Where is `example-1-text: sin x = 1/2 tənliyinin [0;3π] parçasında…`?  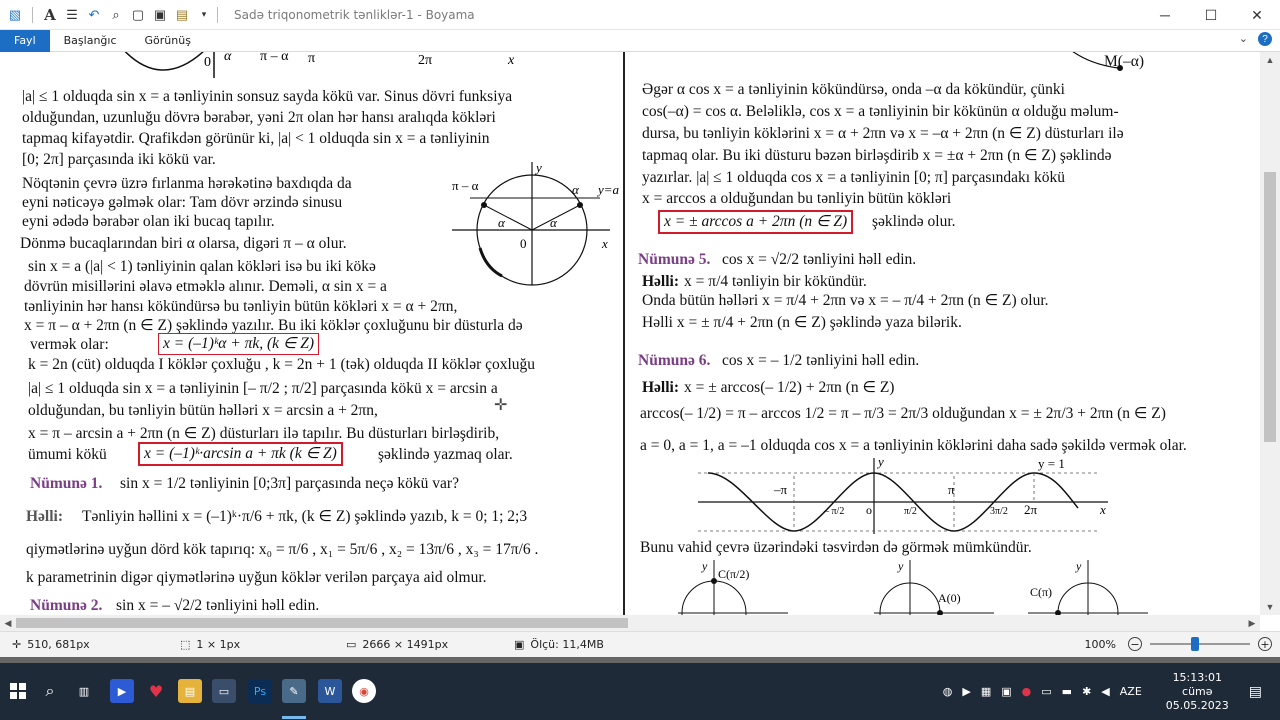 example-1-text: sin x = 1/2 tənliyinin [0;3π] parçasında… is located at coordinates (289, 483).